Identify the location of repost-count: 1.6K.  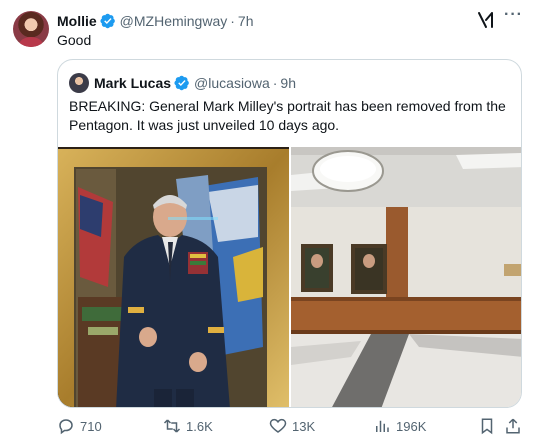
(199, 426).